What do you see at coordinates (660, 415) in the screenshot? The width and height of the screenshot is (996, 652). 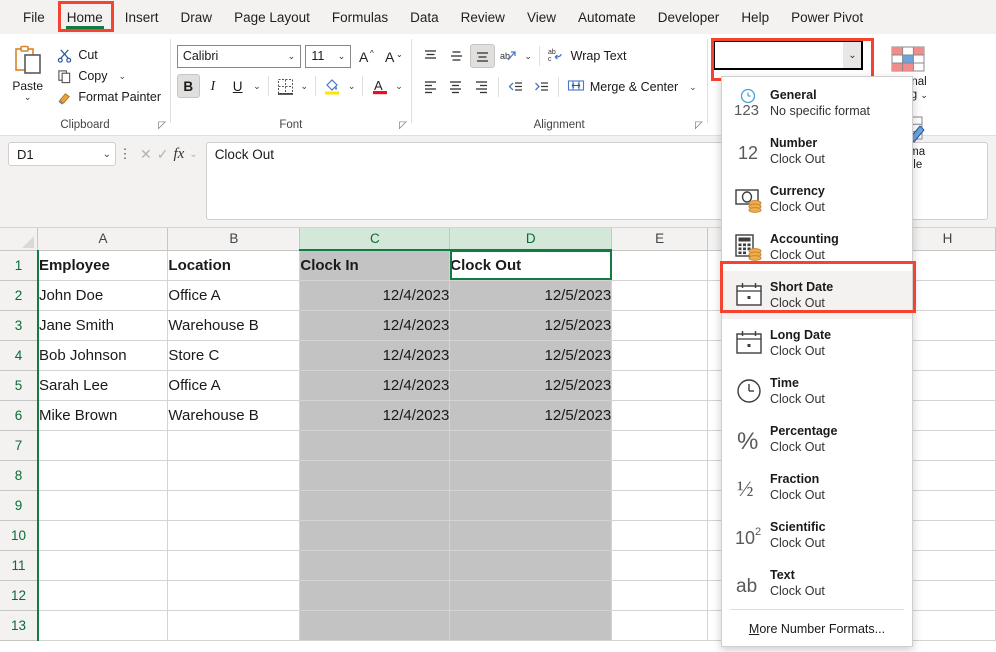 I see `cell-e6` at bounding box center [660, 415].